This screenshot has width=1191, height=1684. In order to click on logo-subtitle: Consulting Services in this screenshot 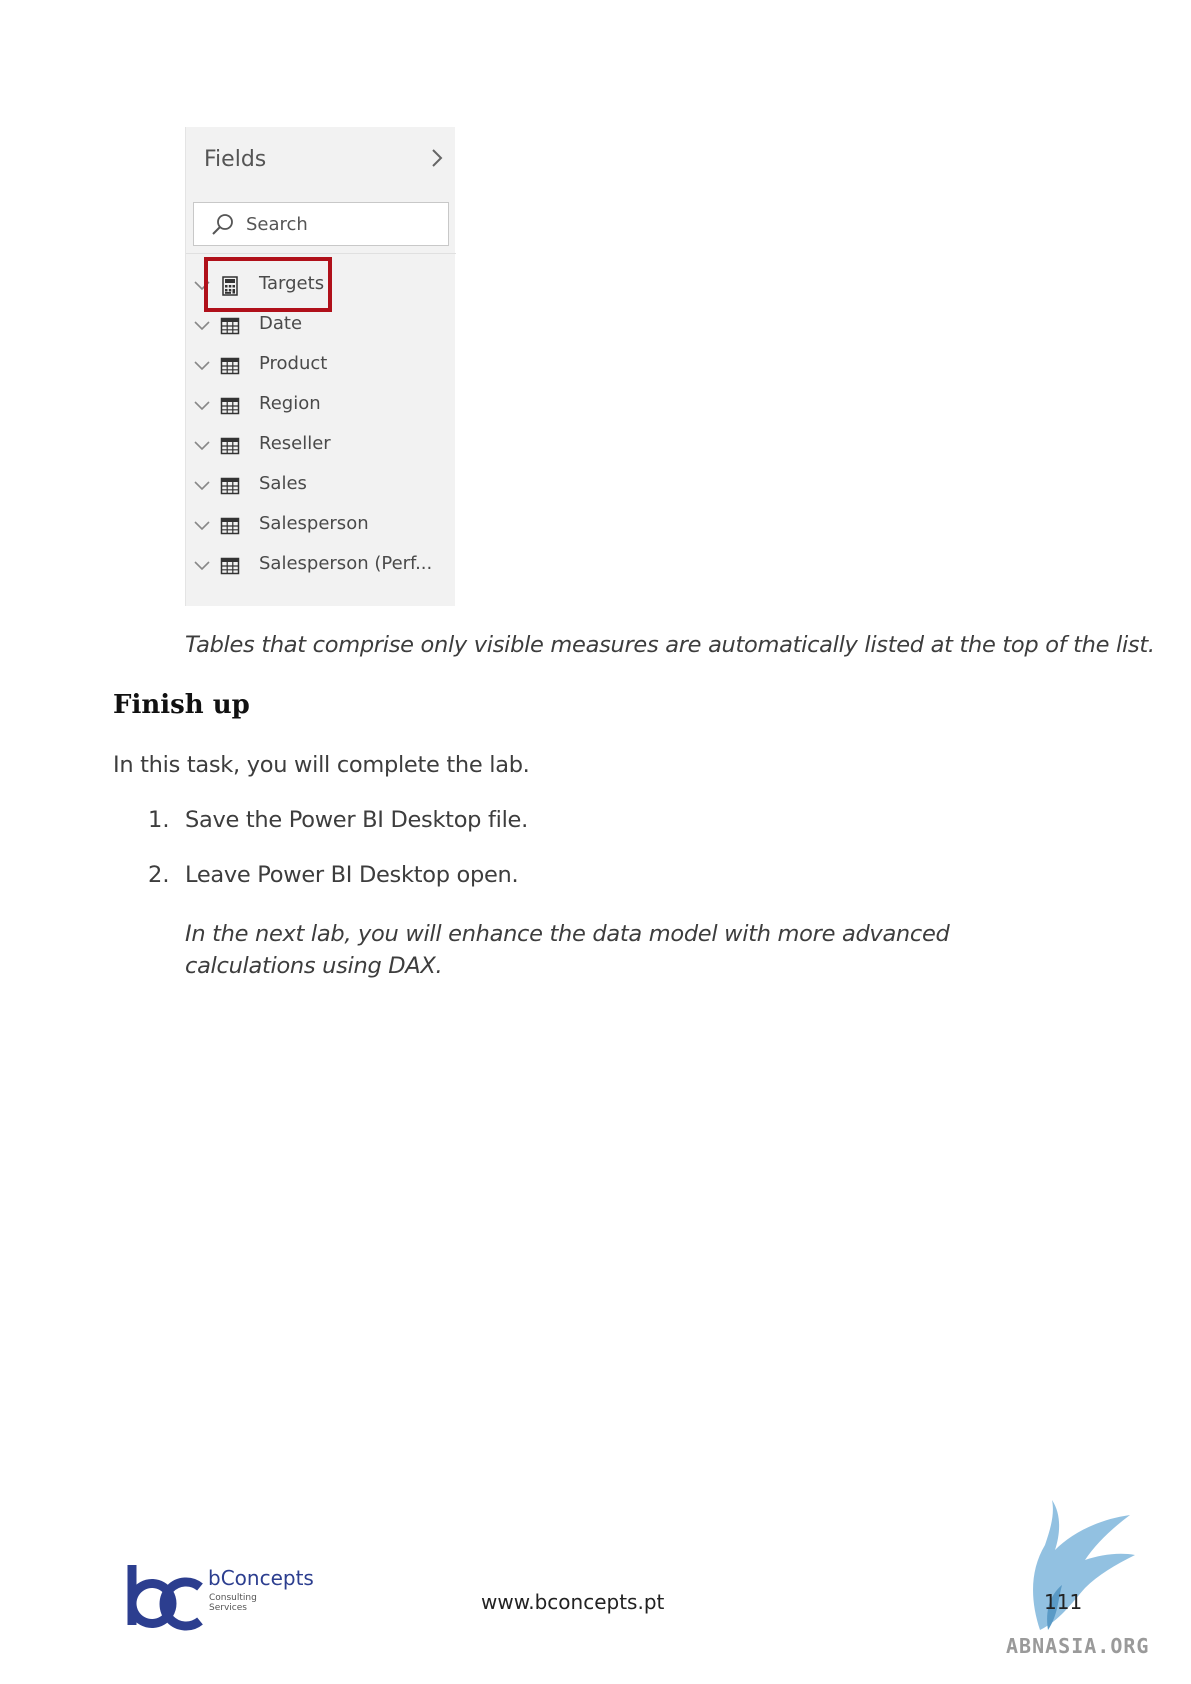, I will do `click(233, 1603)`.